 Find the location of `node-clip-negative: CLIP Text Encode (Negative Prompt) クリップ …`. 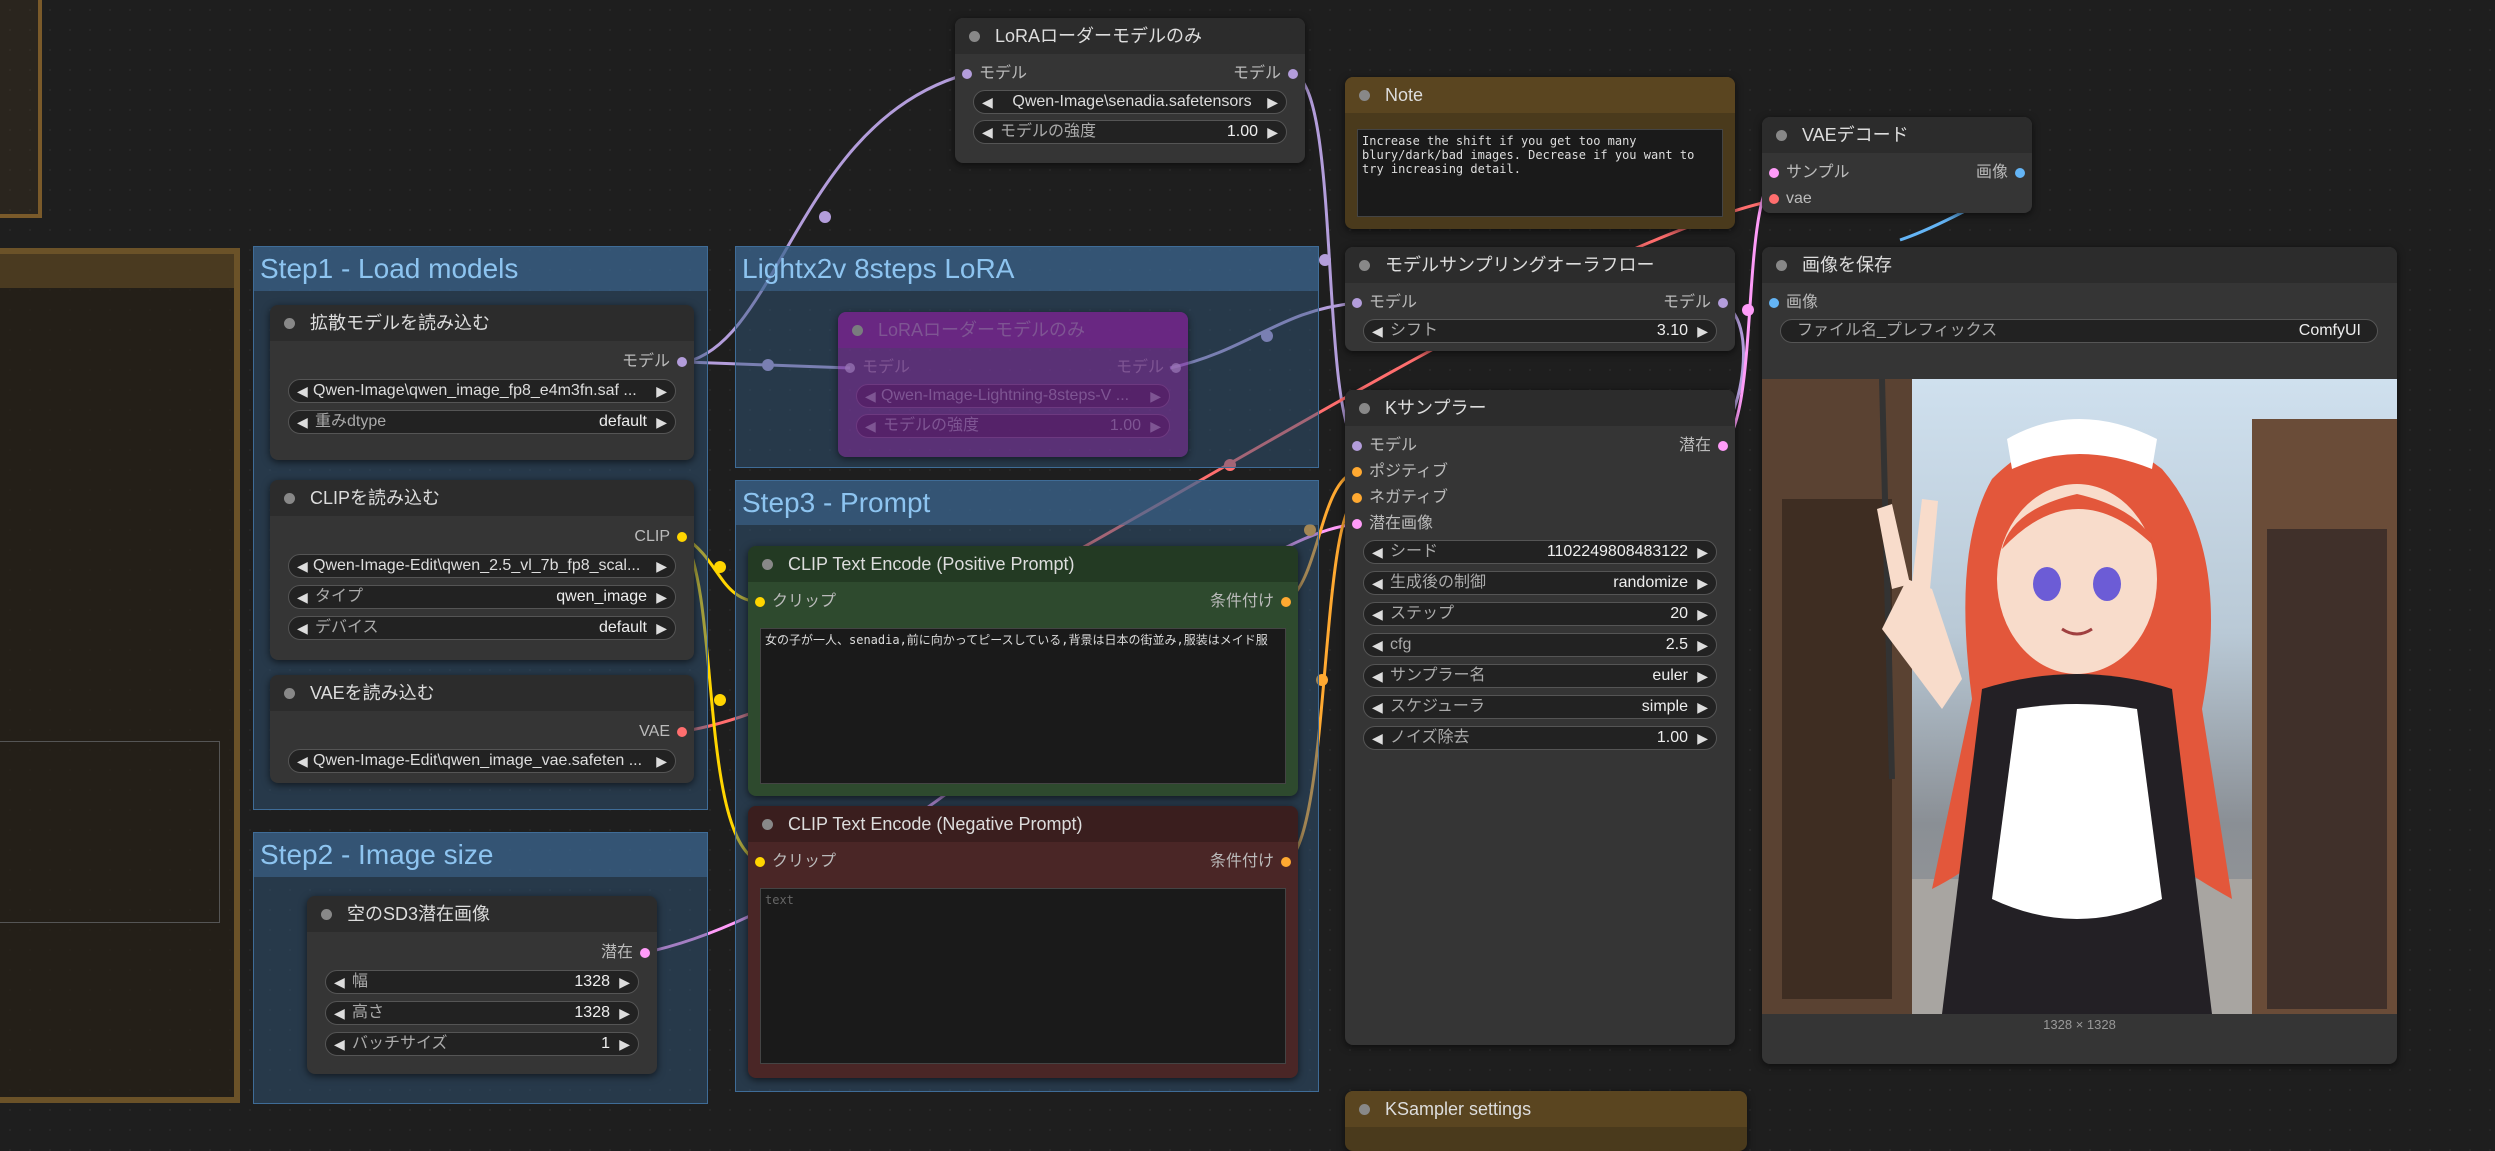

node-clip-negative: CLIP Text Encode (Negative Prompt) クリップ … is located at coordinates (1023, 942).